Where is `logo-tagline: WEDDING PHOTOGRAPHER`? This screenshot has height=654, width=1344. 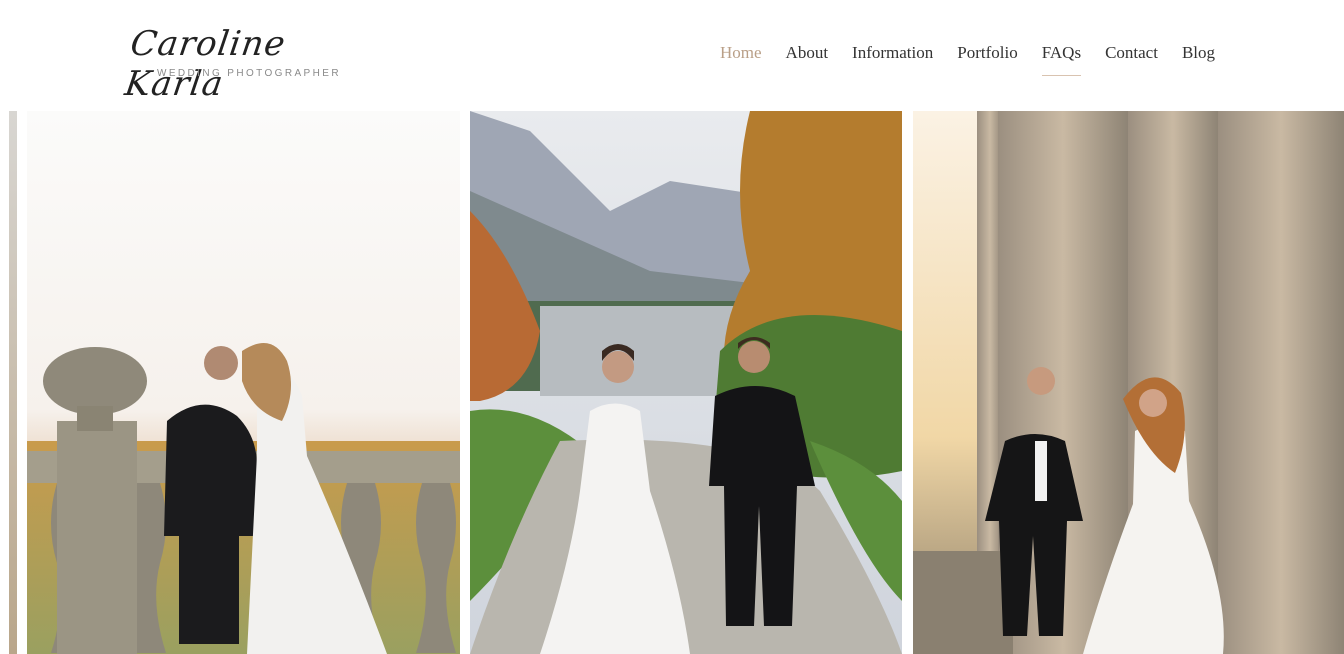
logo-tagline: WEDDING PHOTOGRAPHER is located at coordinates (249, 73).